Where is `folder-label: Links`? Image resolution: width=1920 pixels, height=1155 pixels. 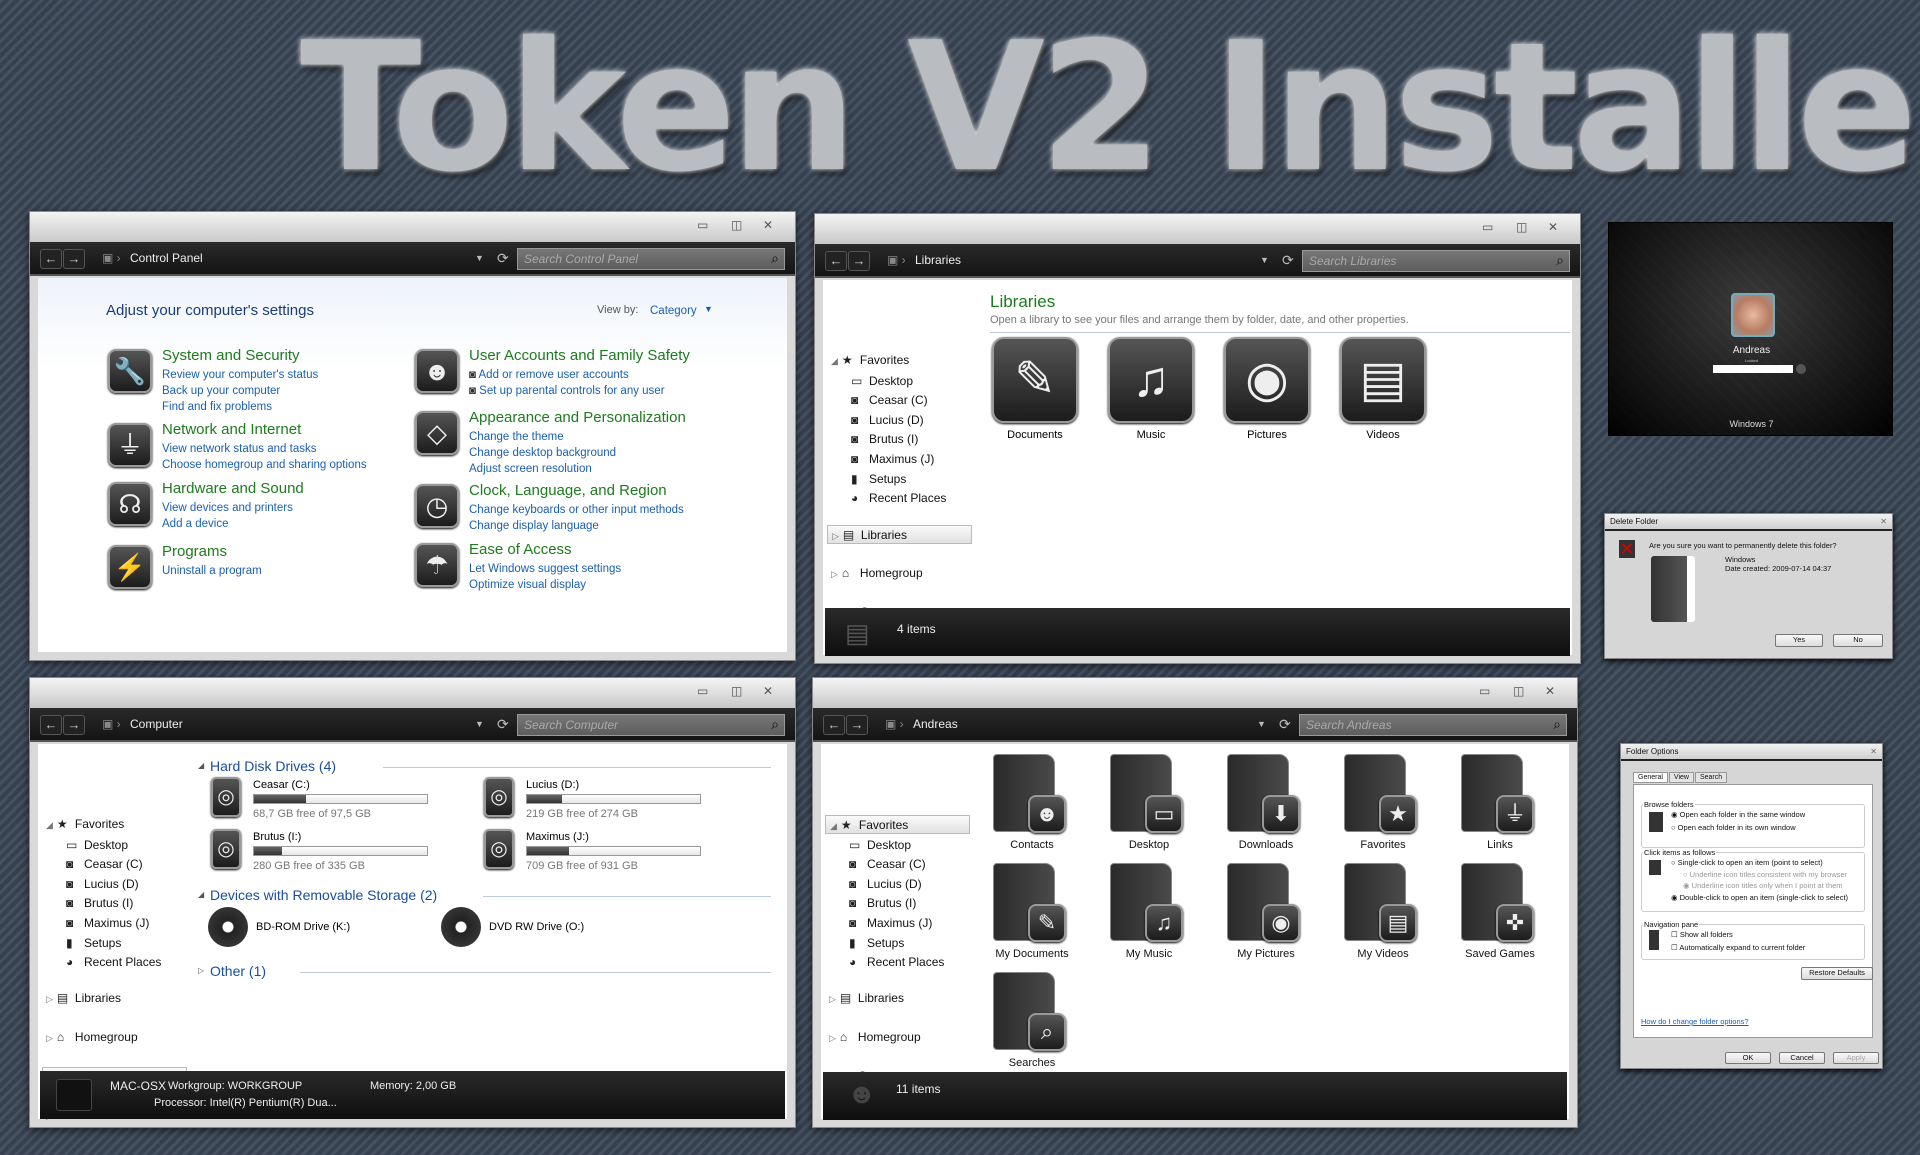
folder-label: Links is located at coordinates (1500, 845).